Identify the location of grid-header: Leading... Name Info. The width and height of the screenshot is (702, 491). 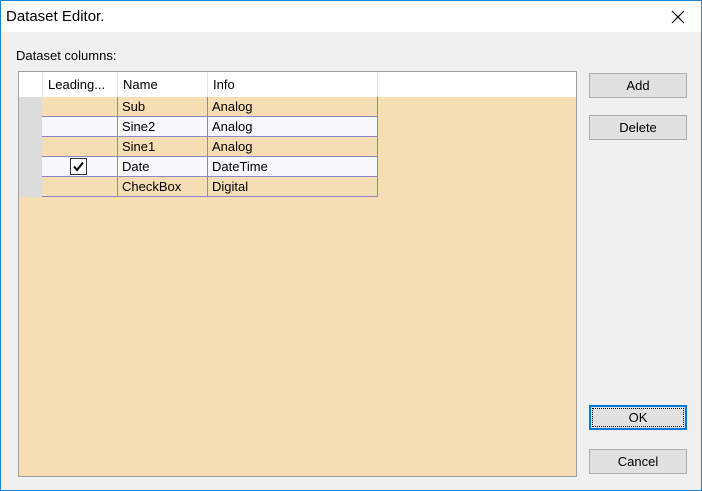
(297, 84).